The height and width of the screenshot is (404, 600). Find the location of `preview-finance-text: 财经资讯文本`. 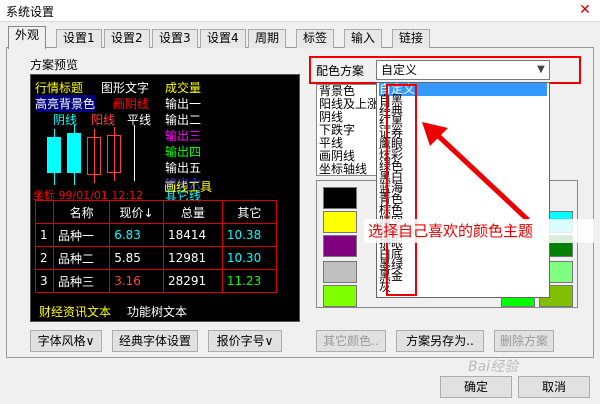

preview-finance-text: 财经资讯文本 is located at coordinates (75, 312).